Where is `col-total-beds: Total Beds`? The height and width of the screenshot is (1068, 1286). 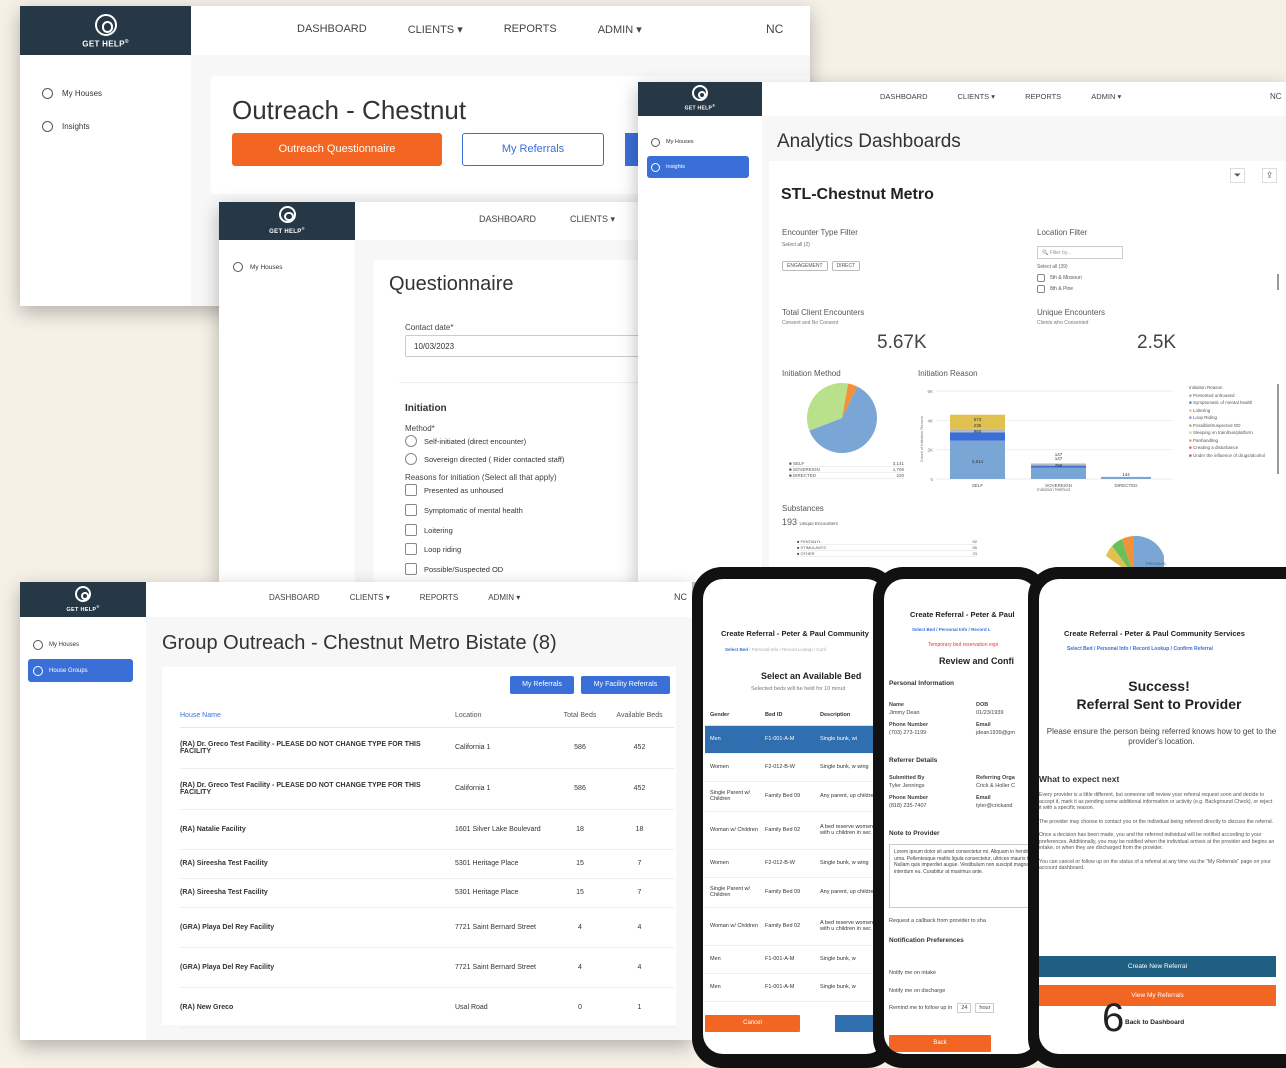 col-total-beds: Total Beds is located at coordinates (580, 716).